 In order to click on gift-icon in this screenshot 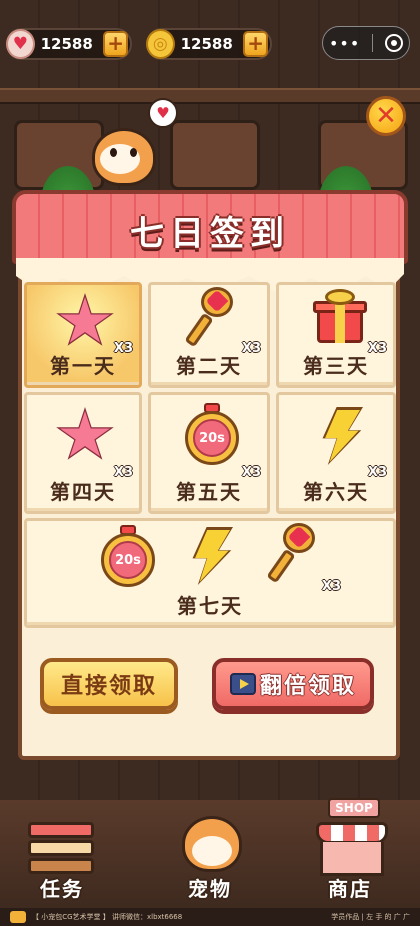, I will do `click(339, 317)`.